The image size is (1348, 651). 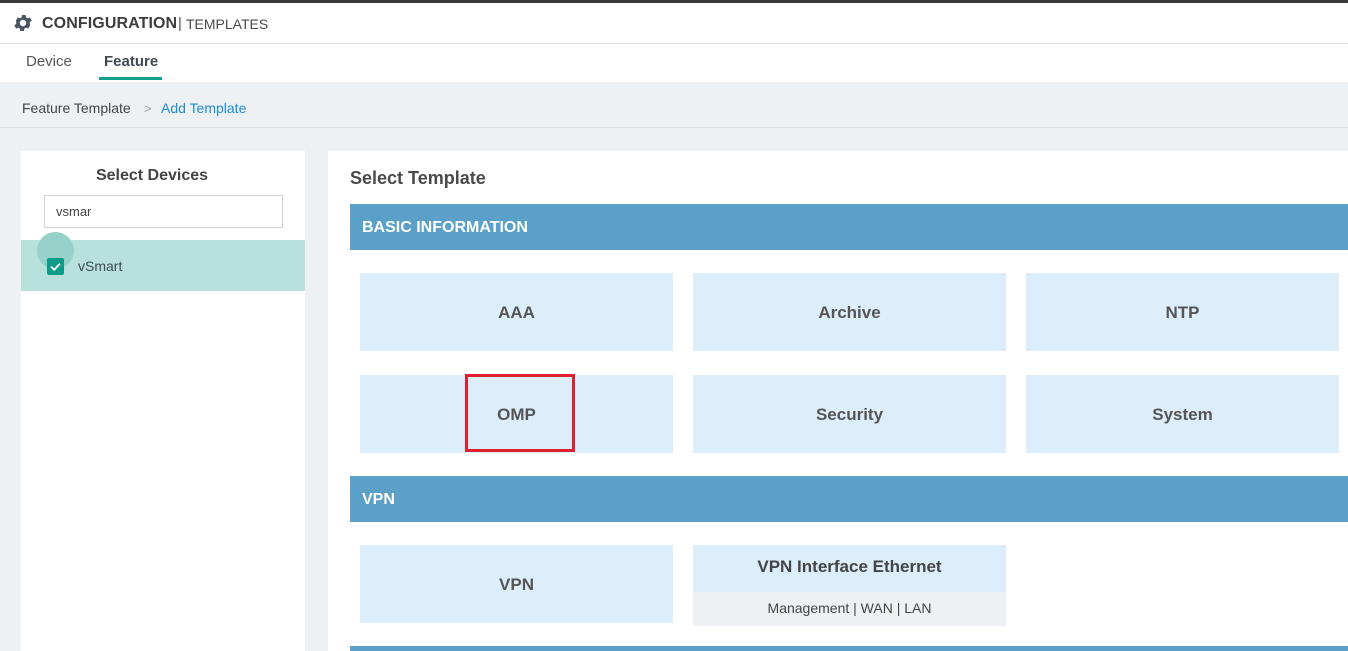 I want to click on device-item-vsmart: vSmart, so click(x=163, y=261).